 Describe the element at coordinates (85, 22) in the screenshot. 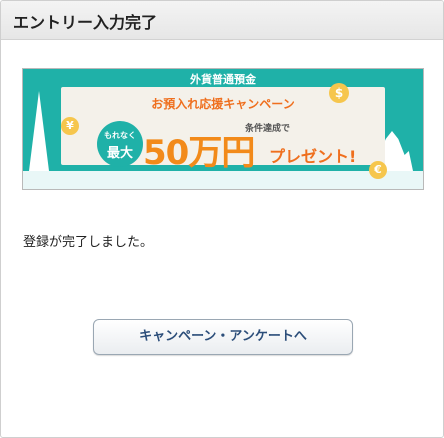

I see `page-title: エントリー入力完了` at that location.